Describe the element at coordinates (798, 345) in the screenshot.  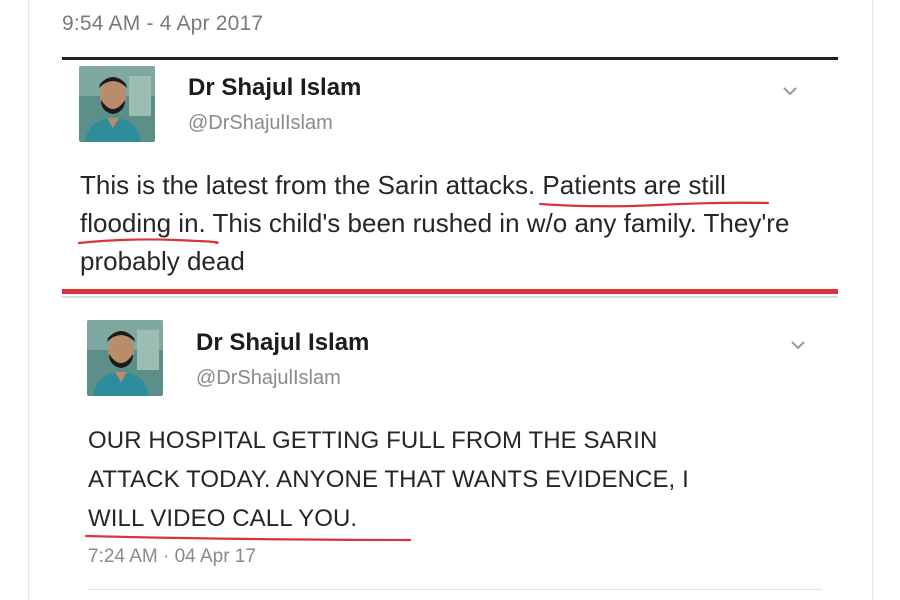
I see `chevron-down-icon` at that location.